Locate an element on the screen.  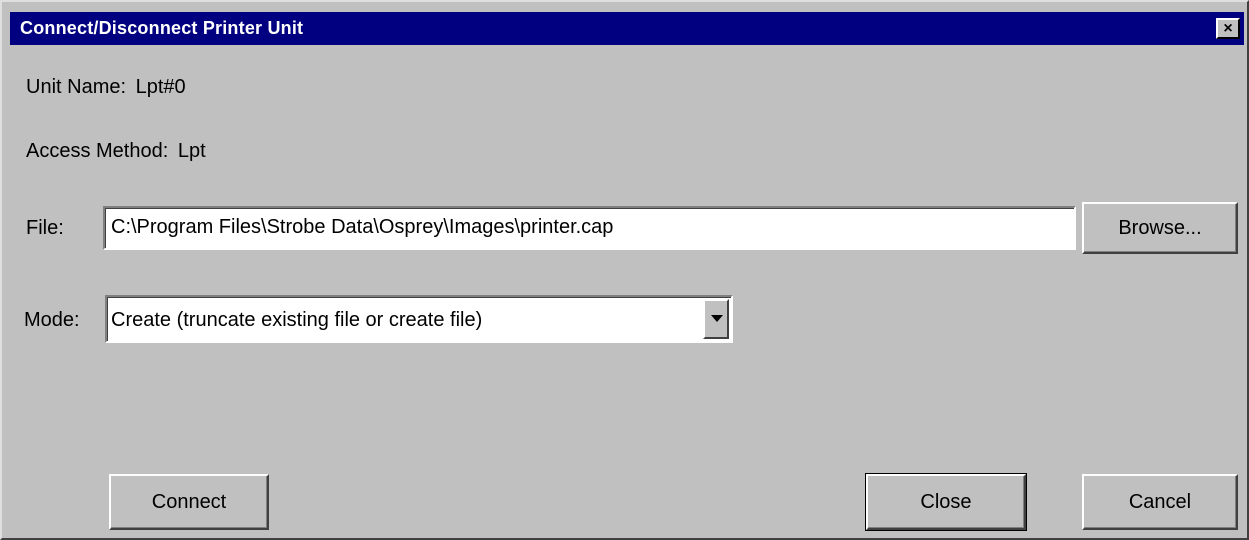
connect-button: Connect is located at coordinates (189, 502).